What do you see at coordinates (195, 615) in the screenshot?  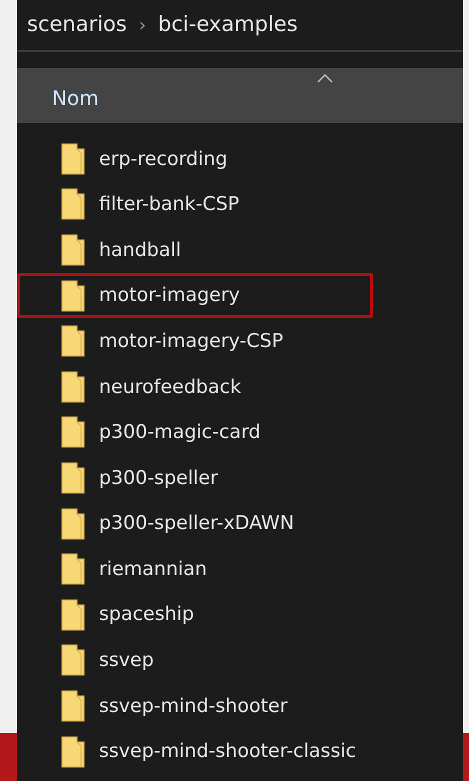 I see `folder-row: spaceship` at bounding box center [195, 615].